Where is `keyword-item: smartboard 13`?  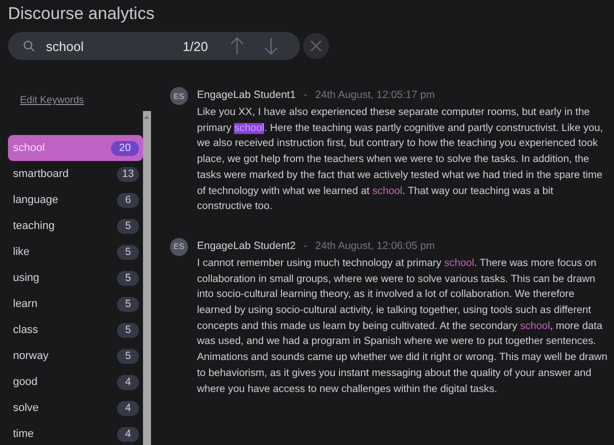
keyword-item: smartboard 13 is located at coordinates (75, 174).